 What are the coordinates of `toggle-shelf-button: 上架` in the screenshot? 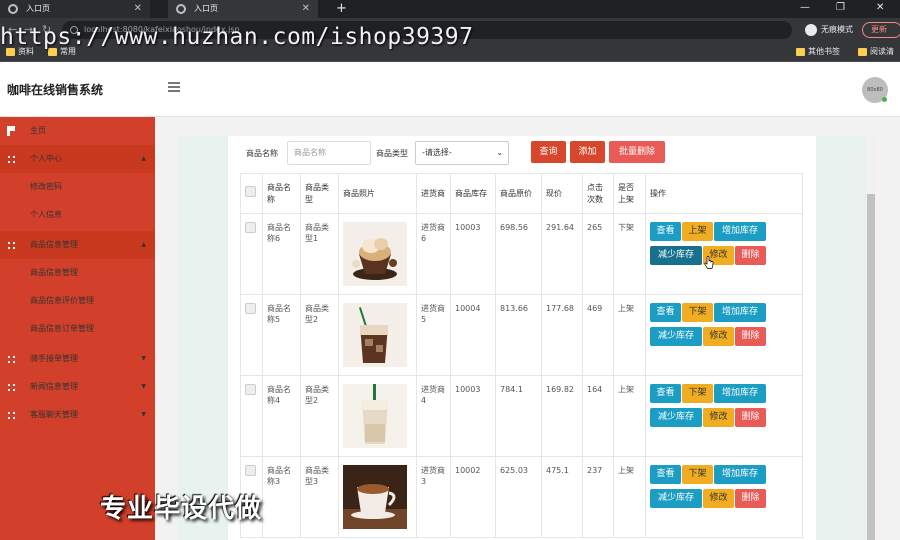 It's located at (697, 231).